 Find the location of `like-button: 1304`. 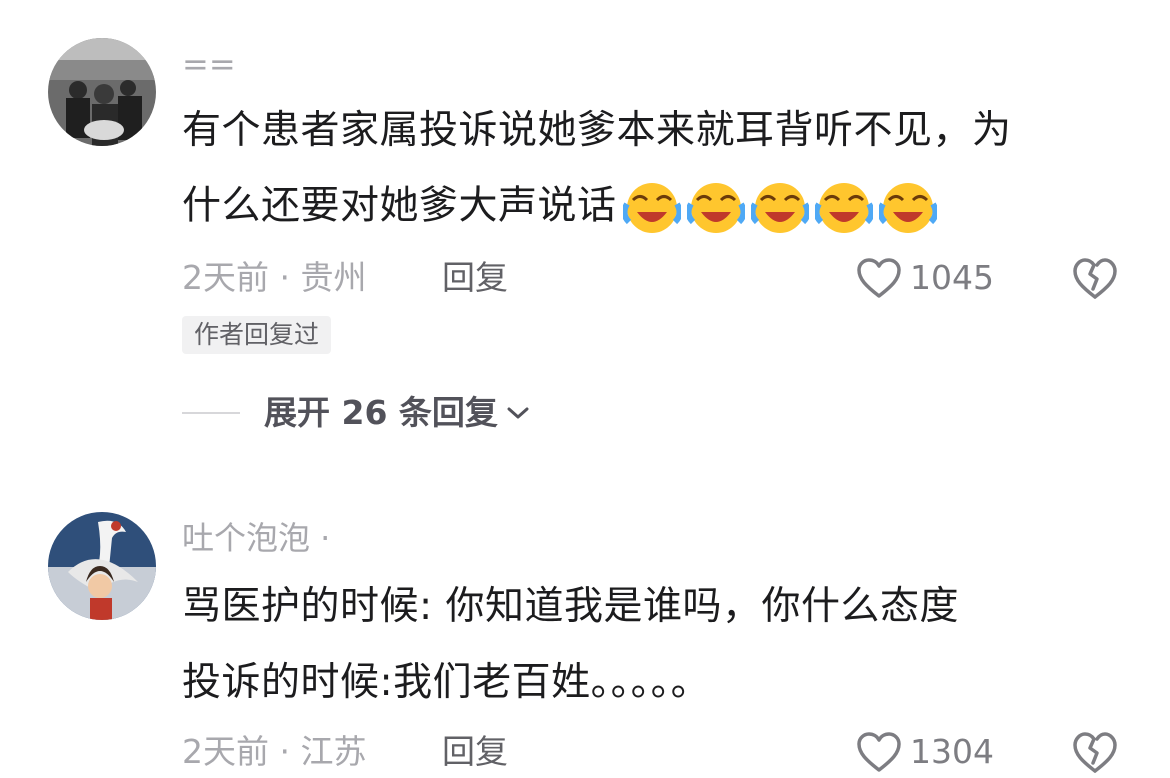

like-button: 1304 is located at coordinates (925, 752).